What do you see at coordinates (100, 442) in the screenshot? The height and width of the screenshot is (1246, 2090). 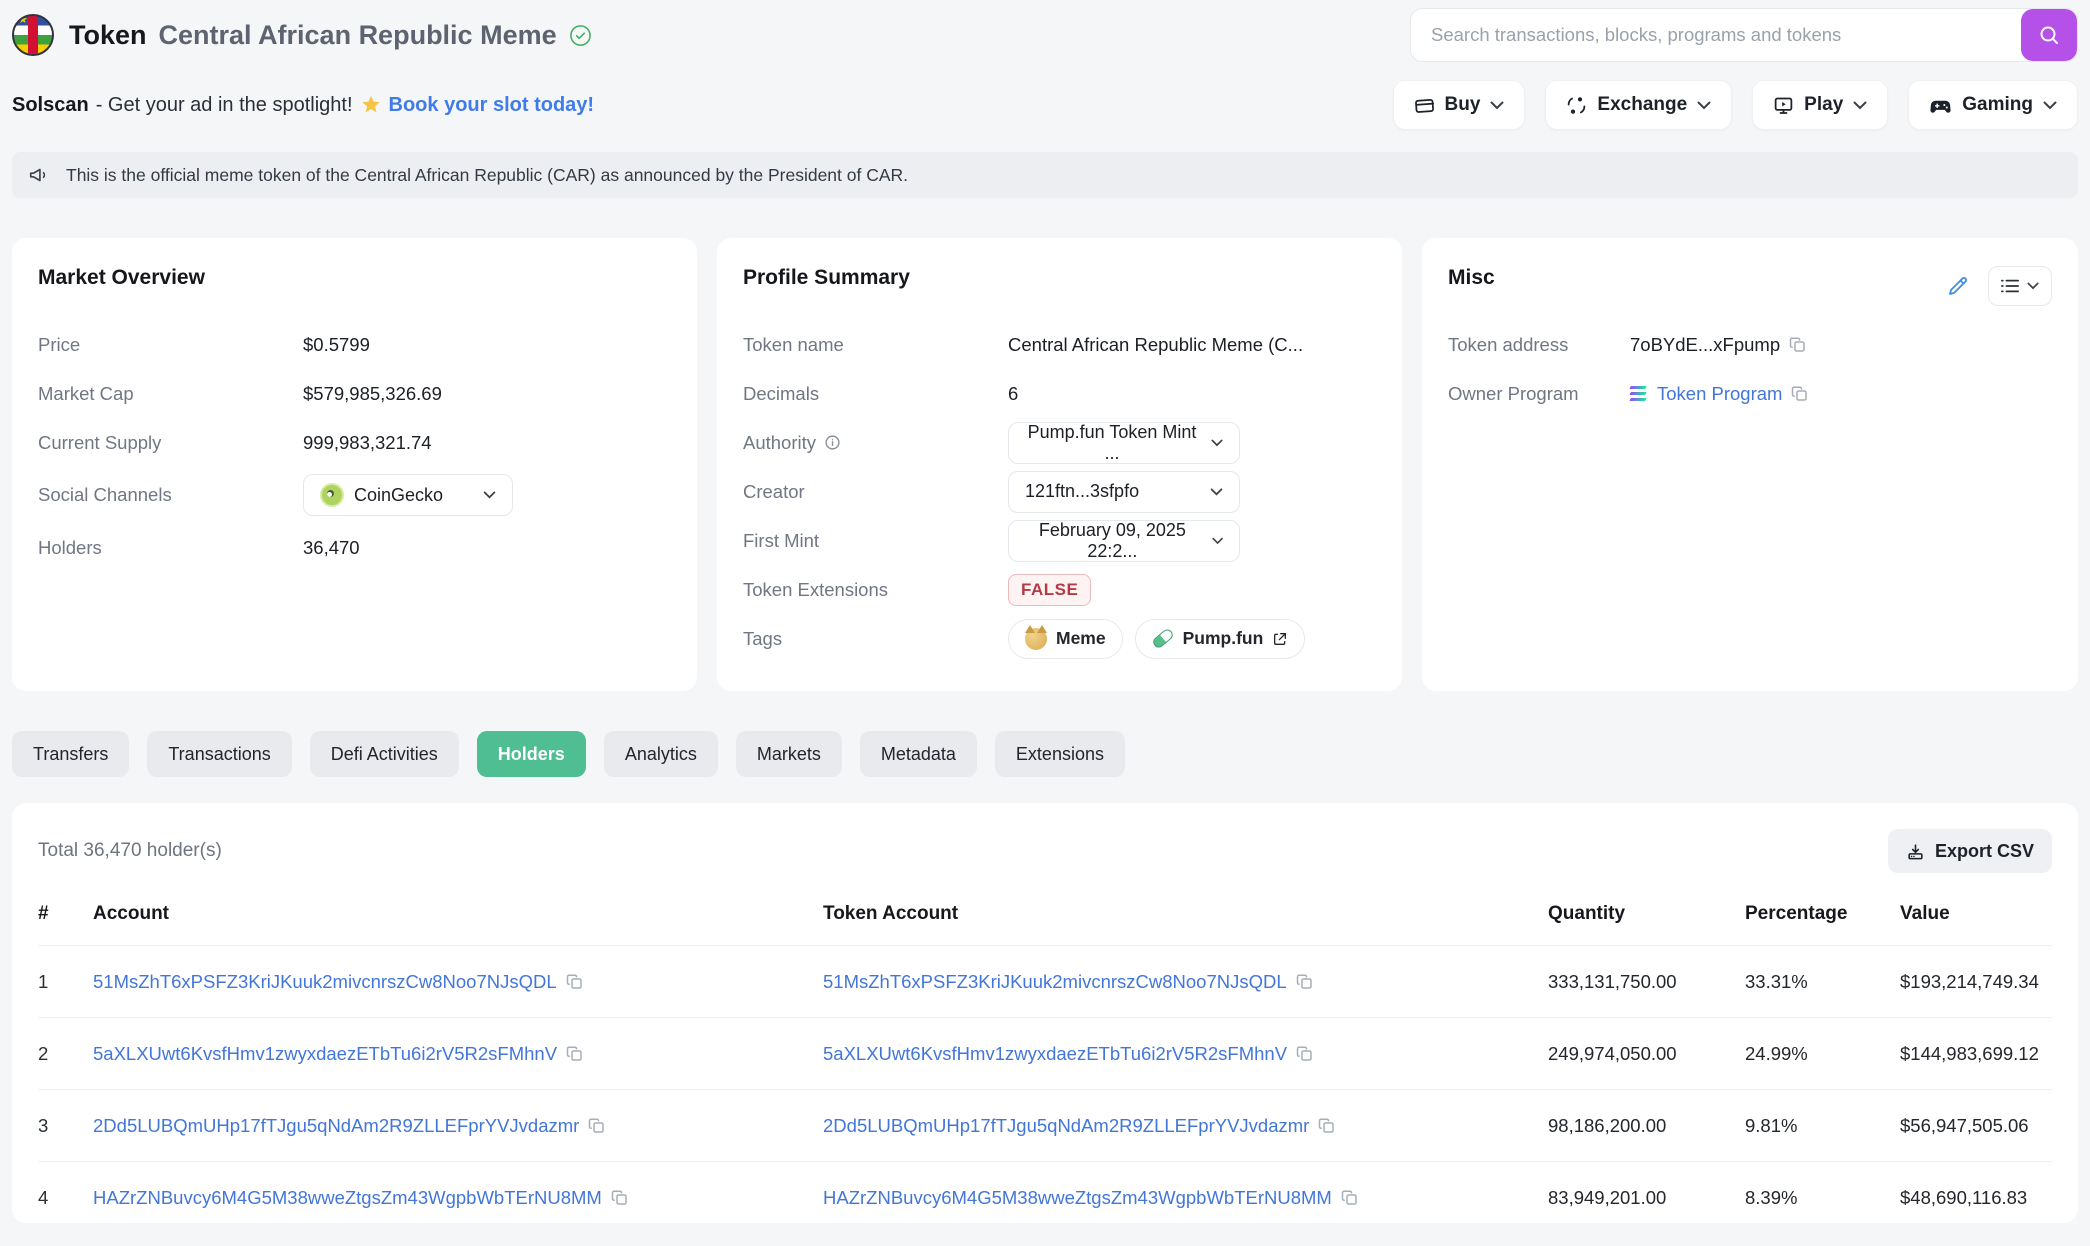 I see `supply-label: Current Supply` at bounding box center [100, 442].